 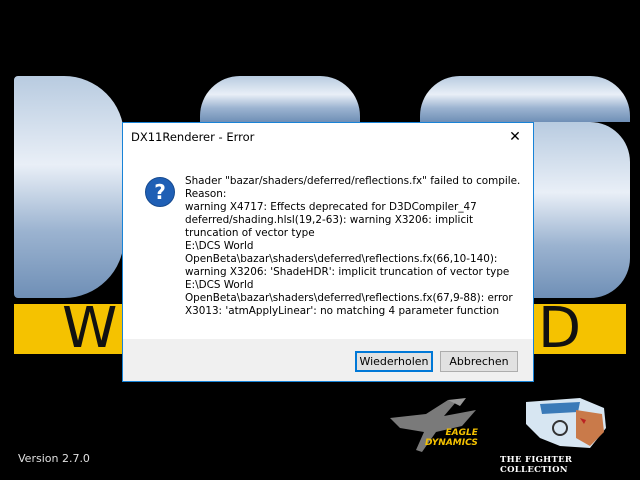 What do you see at coordinates (479, 361) in the screenshot?
I see `cancel-button: Abbrechen` at bounding box center [479, 361].